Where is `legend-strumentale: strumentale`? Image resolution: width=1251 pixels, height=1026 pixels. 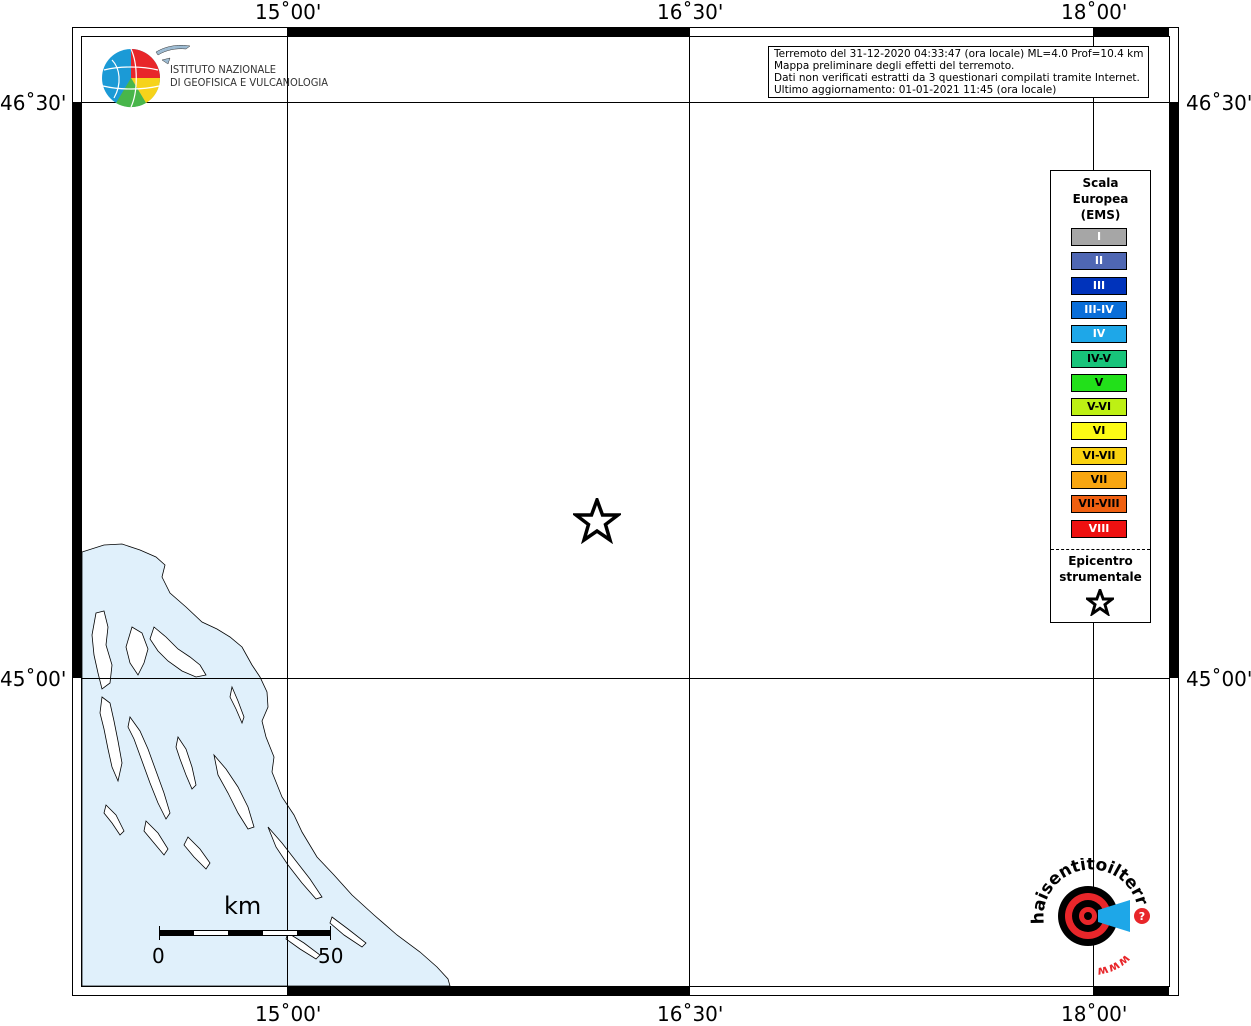
legend-strumentale: strumentale is located at coordinates (1100, 577).